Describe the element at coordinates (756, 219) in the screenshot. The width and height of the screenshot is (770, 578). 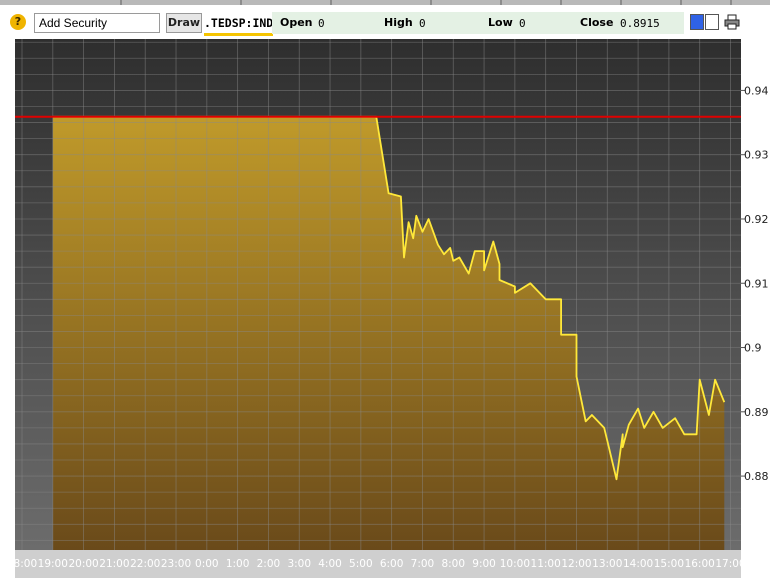
I see `y-tick-label: 0.92` at that location.